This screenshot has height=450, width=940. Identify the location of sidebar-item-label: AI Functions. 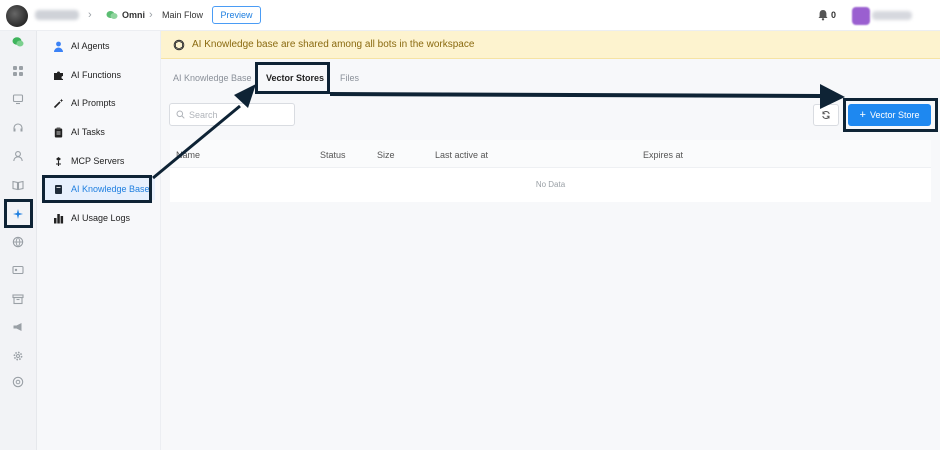
(96, 75).